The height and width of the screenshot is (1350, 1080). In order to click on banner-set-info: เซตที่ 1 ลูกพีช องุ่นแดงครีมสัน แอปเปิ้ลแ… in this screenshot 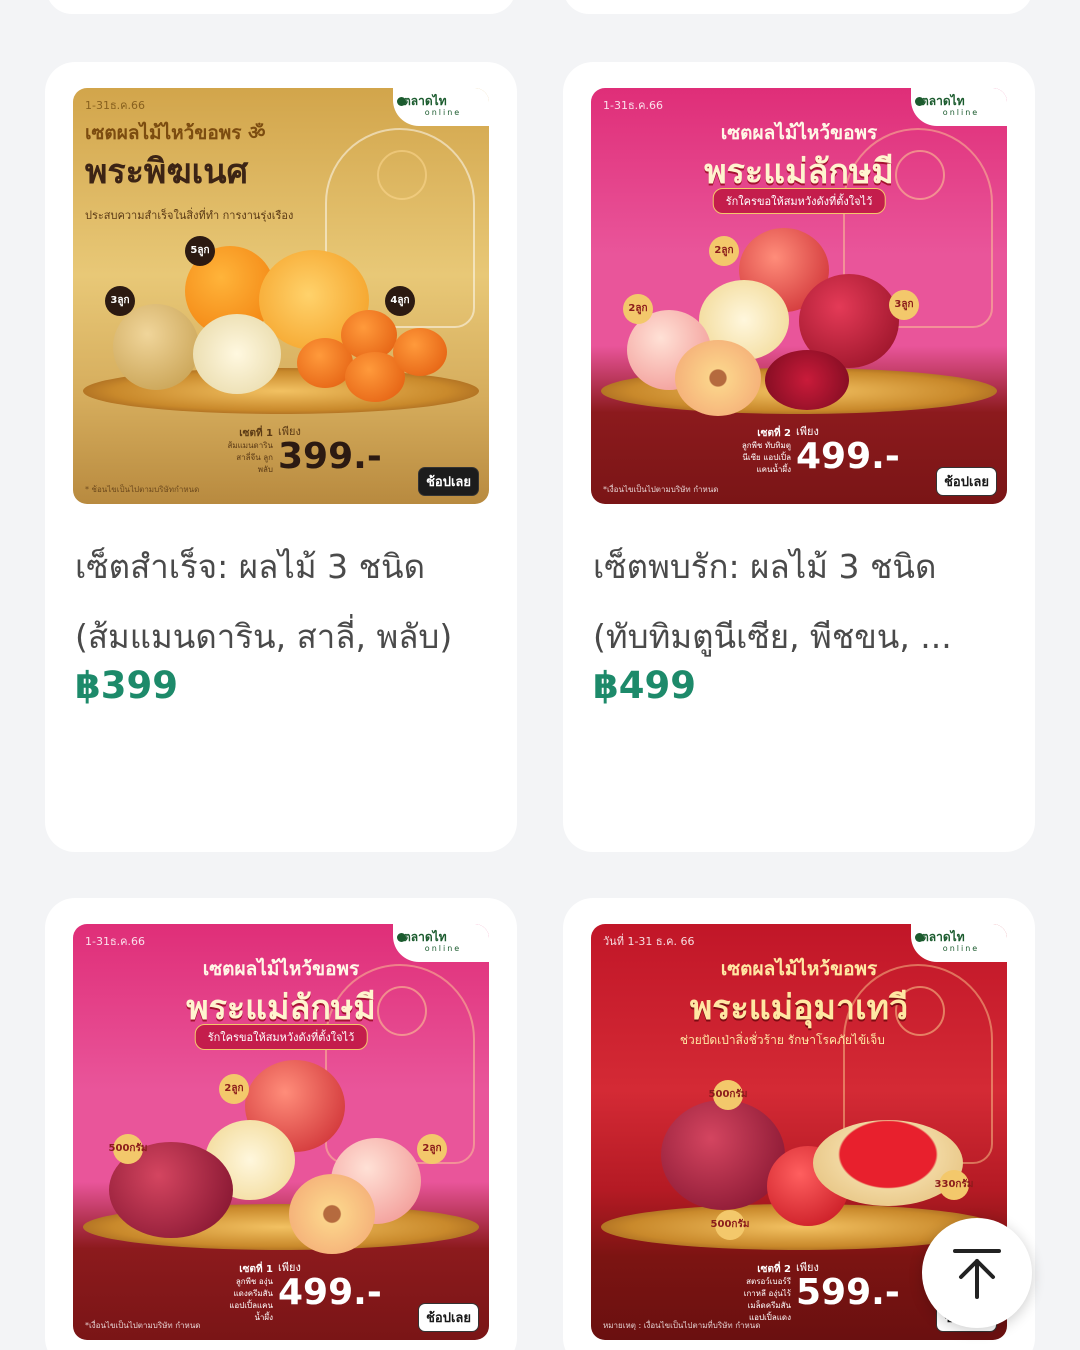, I will do `click(251, 1293)`.